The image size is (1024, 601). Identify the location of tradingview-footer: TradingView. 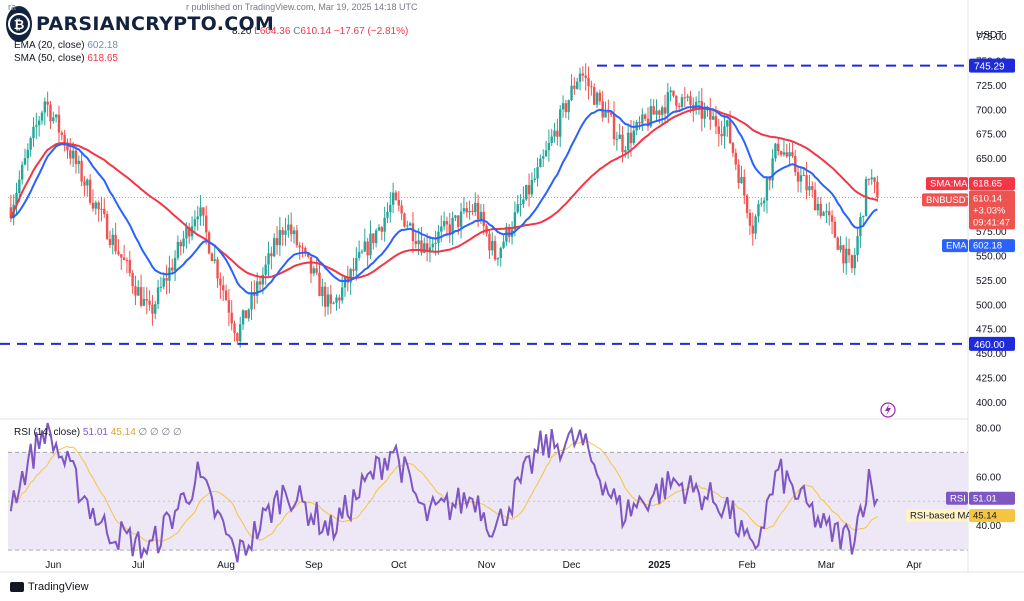
(49, 587).